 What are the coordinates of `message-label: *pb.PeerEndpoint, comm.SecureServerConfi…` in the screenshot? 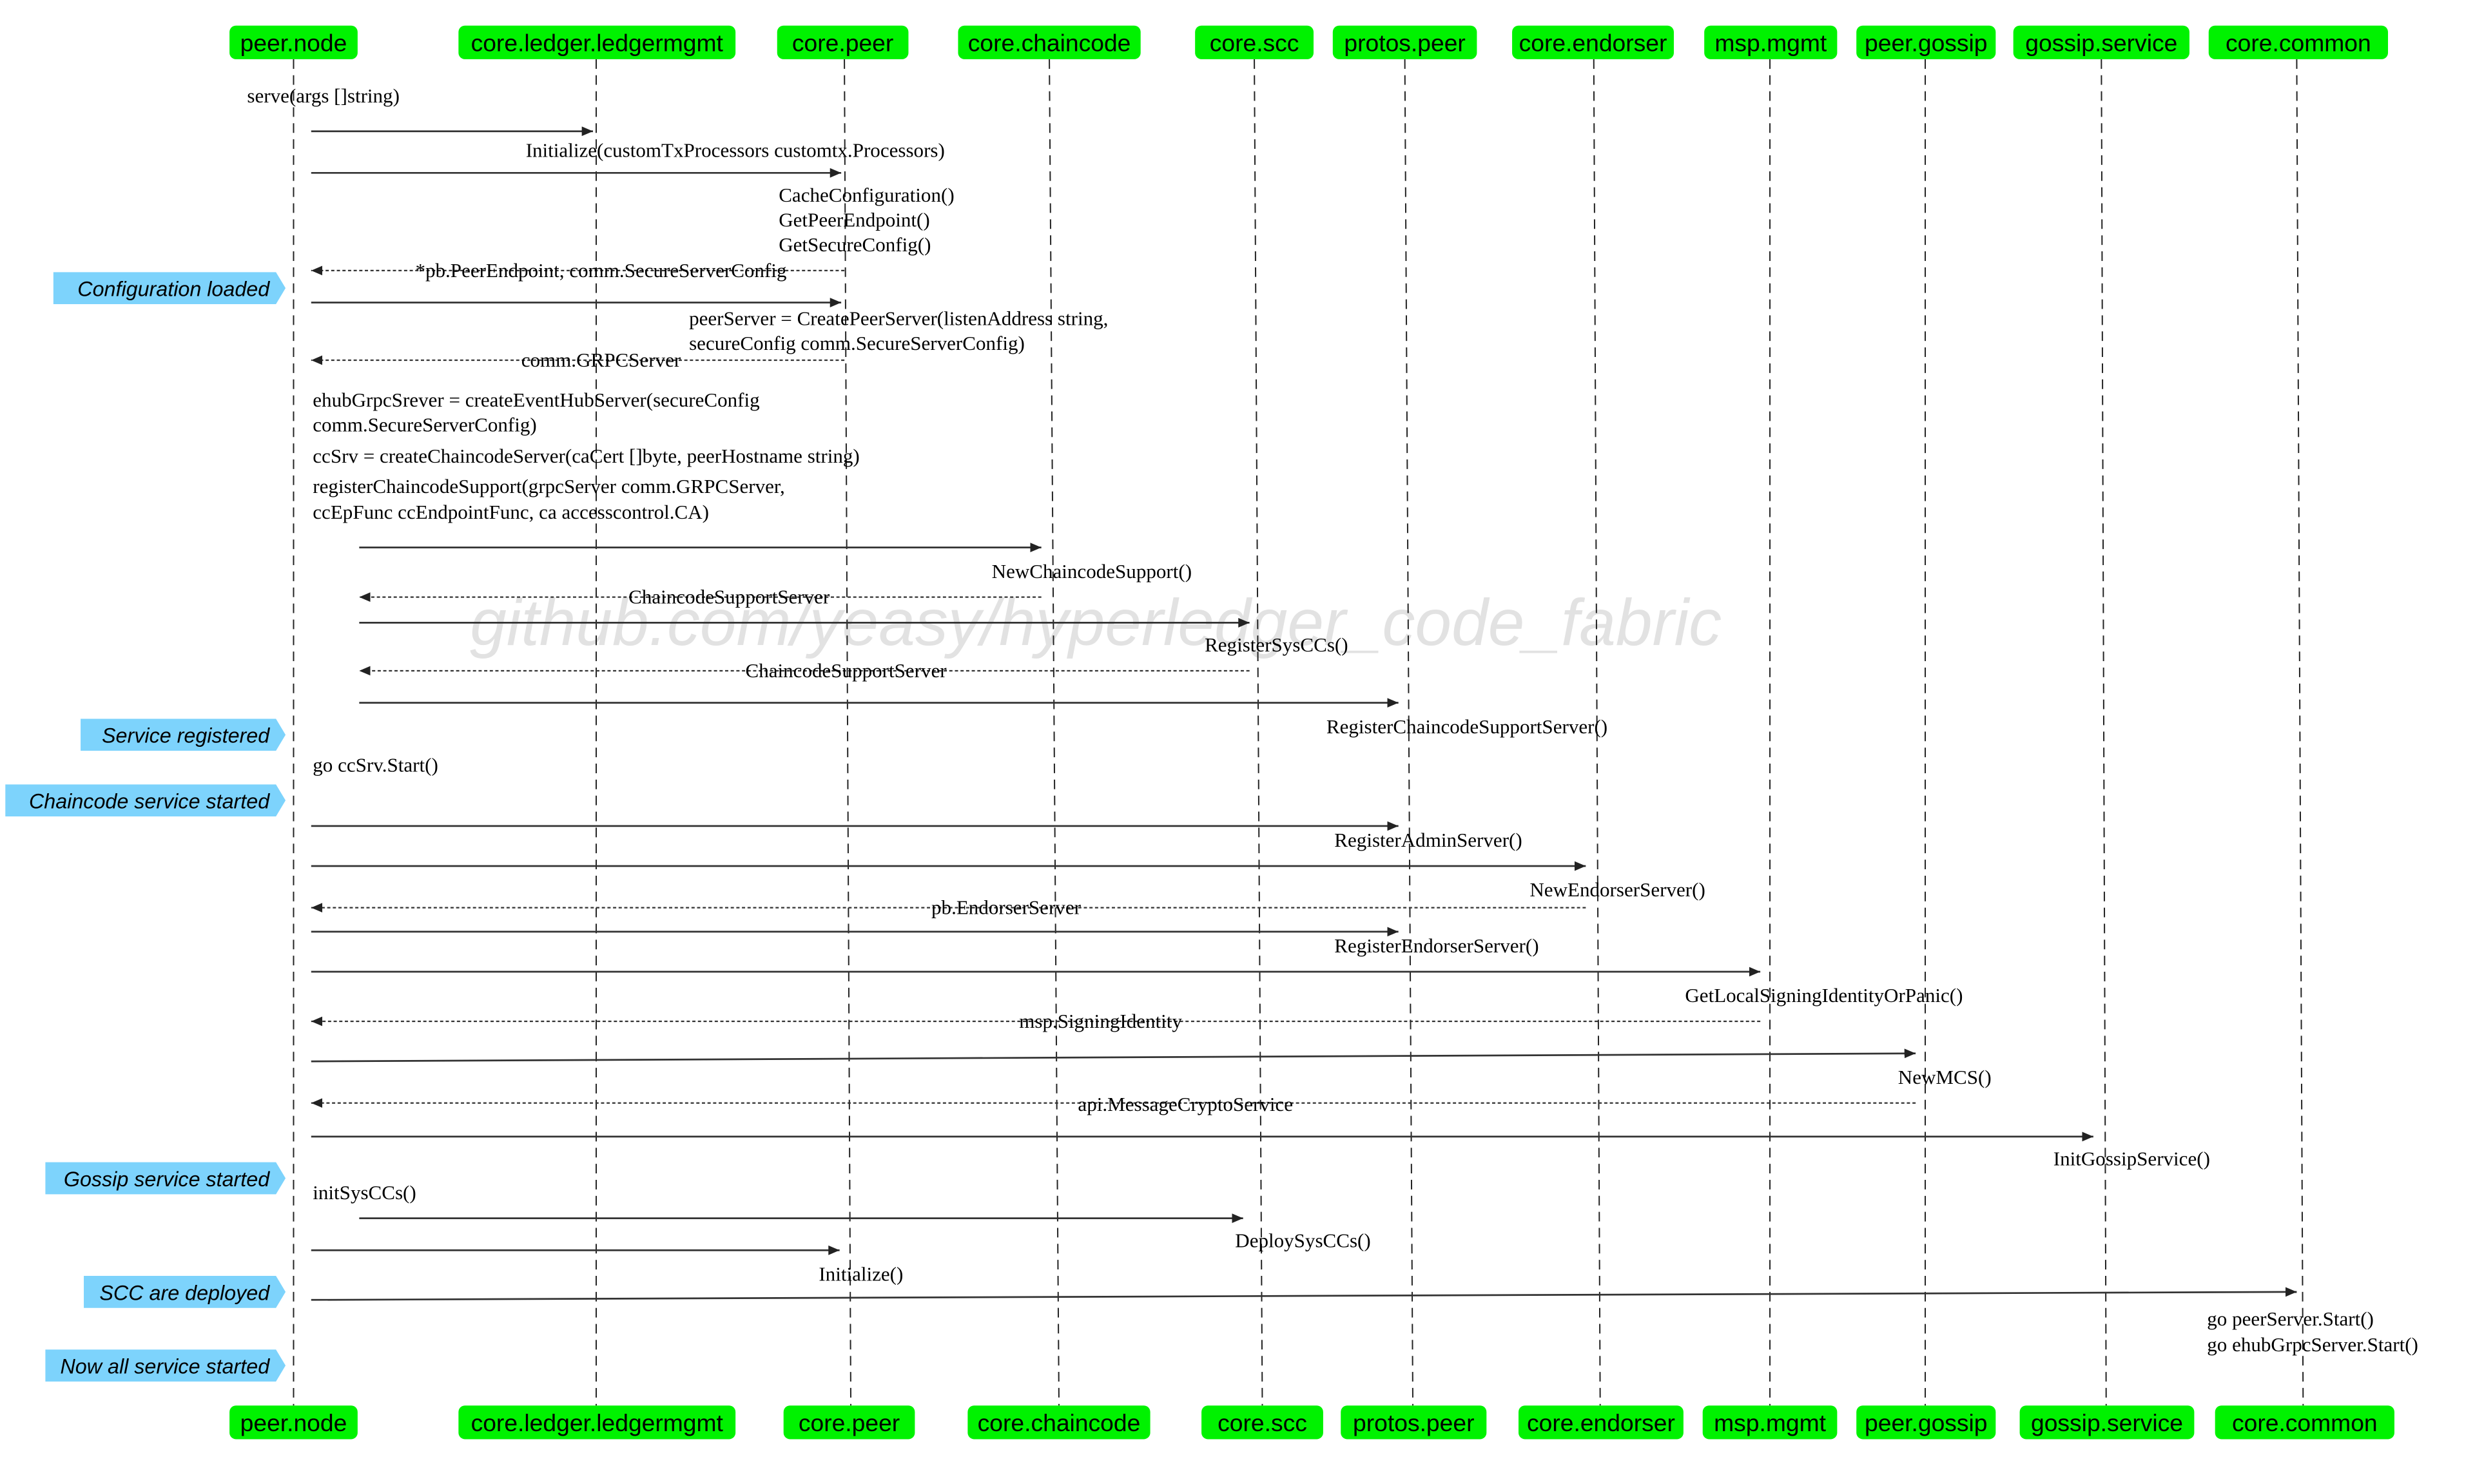 It's located at (600, 270).